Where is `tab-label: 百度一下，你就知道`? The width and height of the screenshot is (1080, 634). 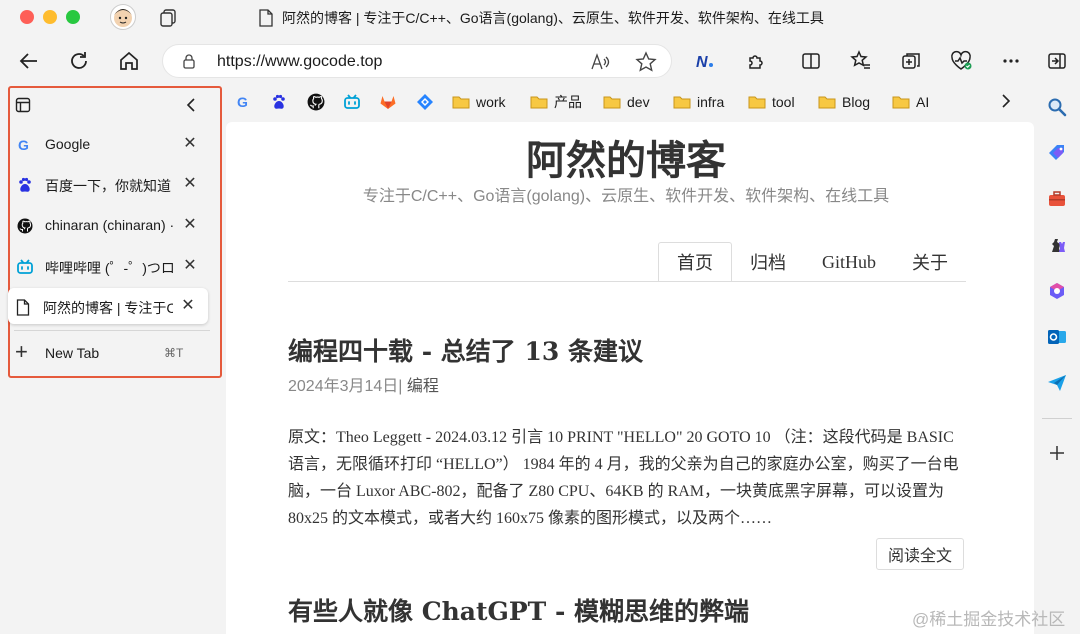 tab-label: 百度一下，你就知道 is located at coordinates (108, 186).